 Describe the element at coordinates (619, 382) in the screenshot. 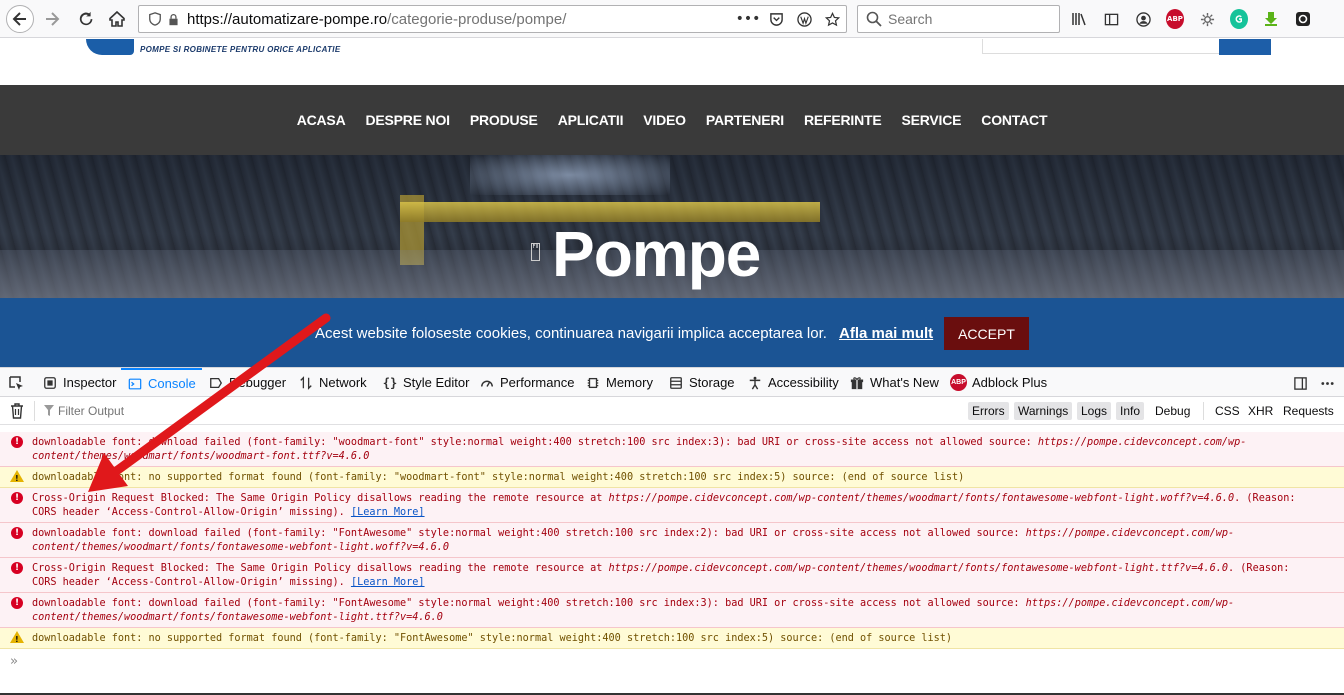

I see `tab-memory: Memory` at that location.